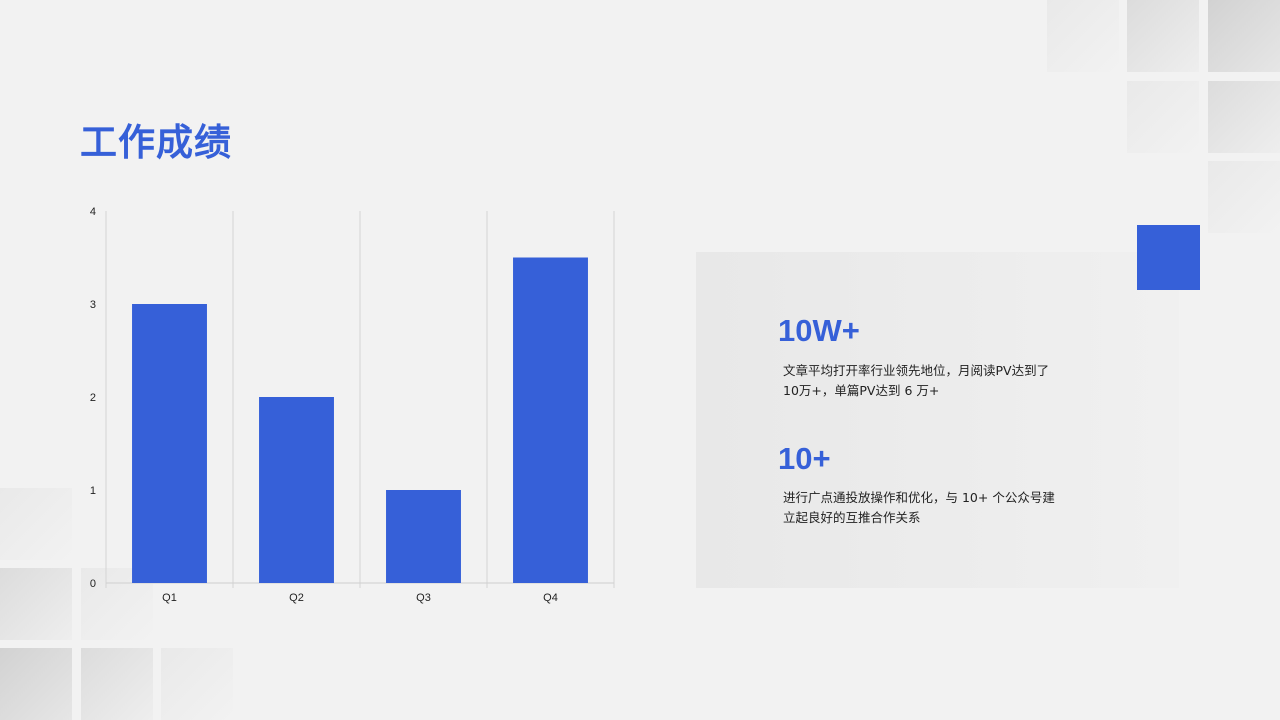  What do you see at coordinates (156, 142) in the screenshot?
I see `slide-title: 工作成绩` at bounding box center [156, 142].